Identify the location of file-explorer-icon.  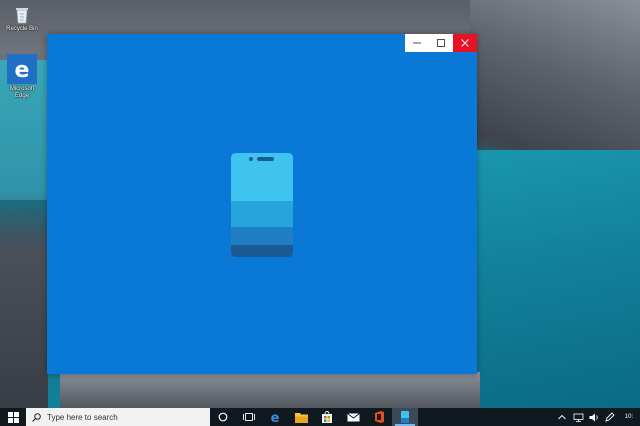
(301, 417).